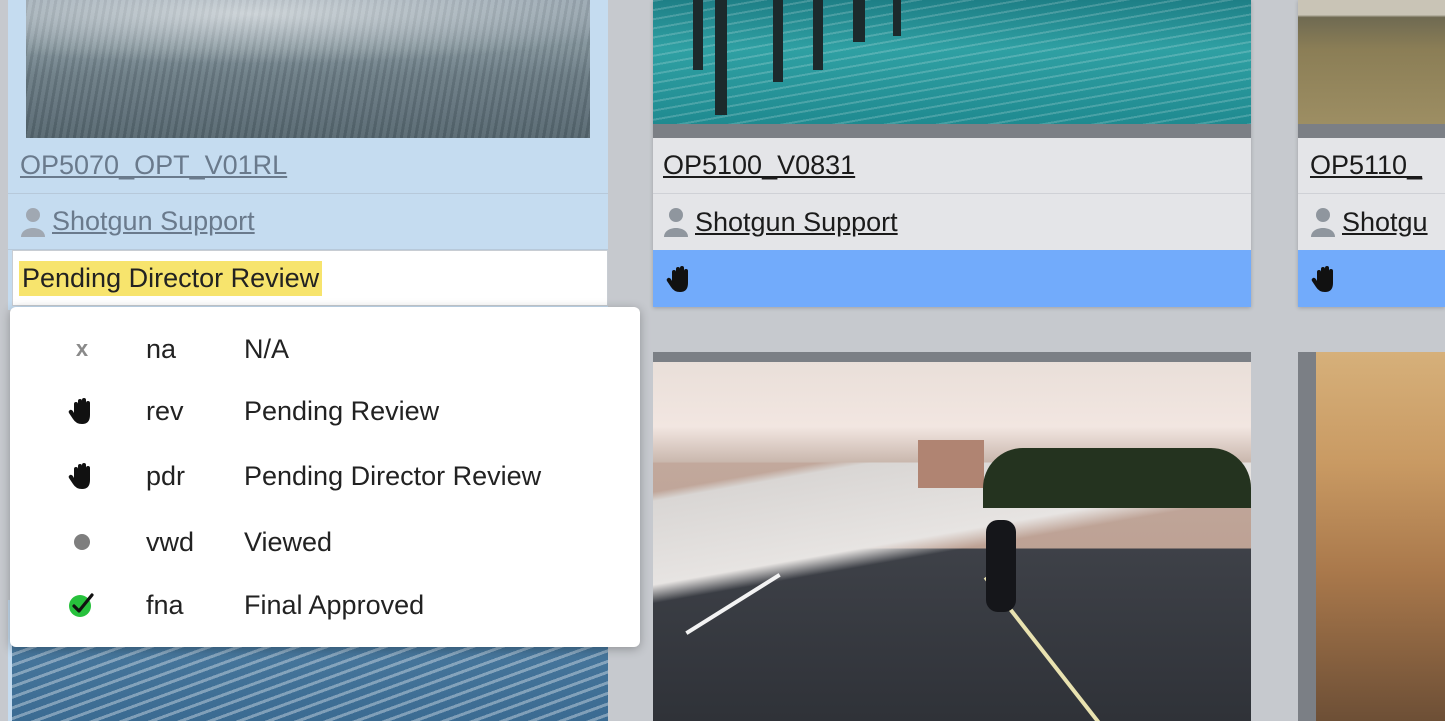 This screenshot has height=721, width=1445. Describe the element at coordinates (171, 278) in the screenshot. I see `status-input-value: Pending Director Review` at that location.